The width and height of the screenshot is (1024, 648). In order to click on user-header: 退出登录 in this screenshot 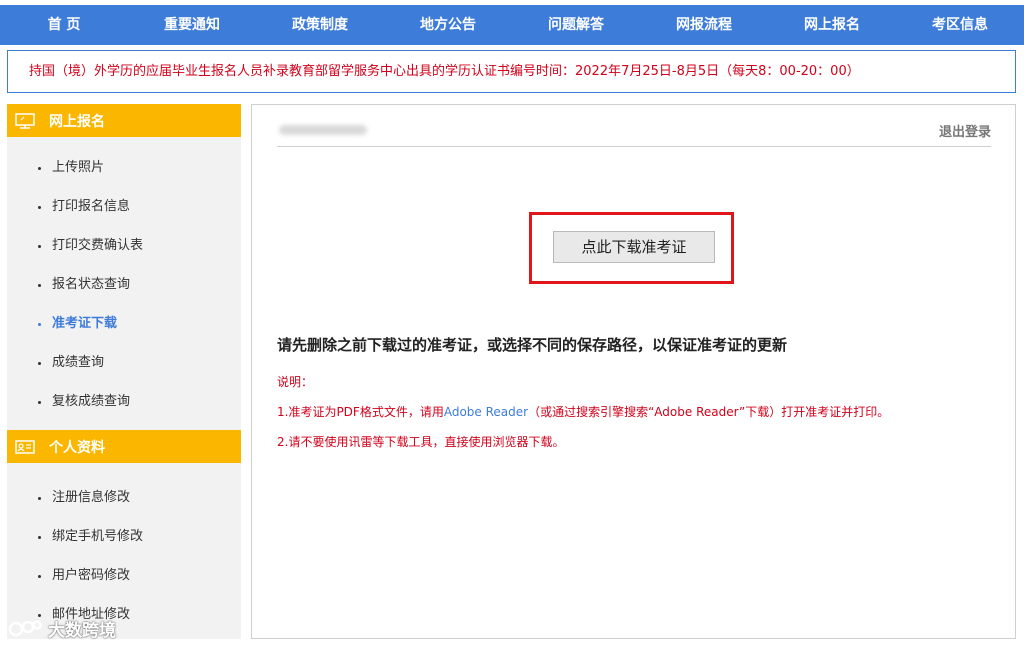, I will do `click(634, 131)`.